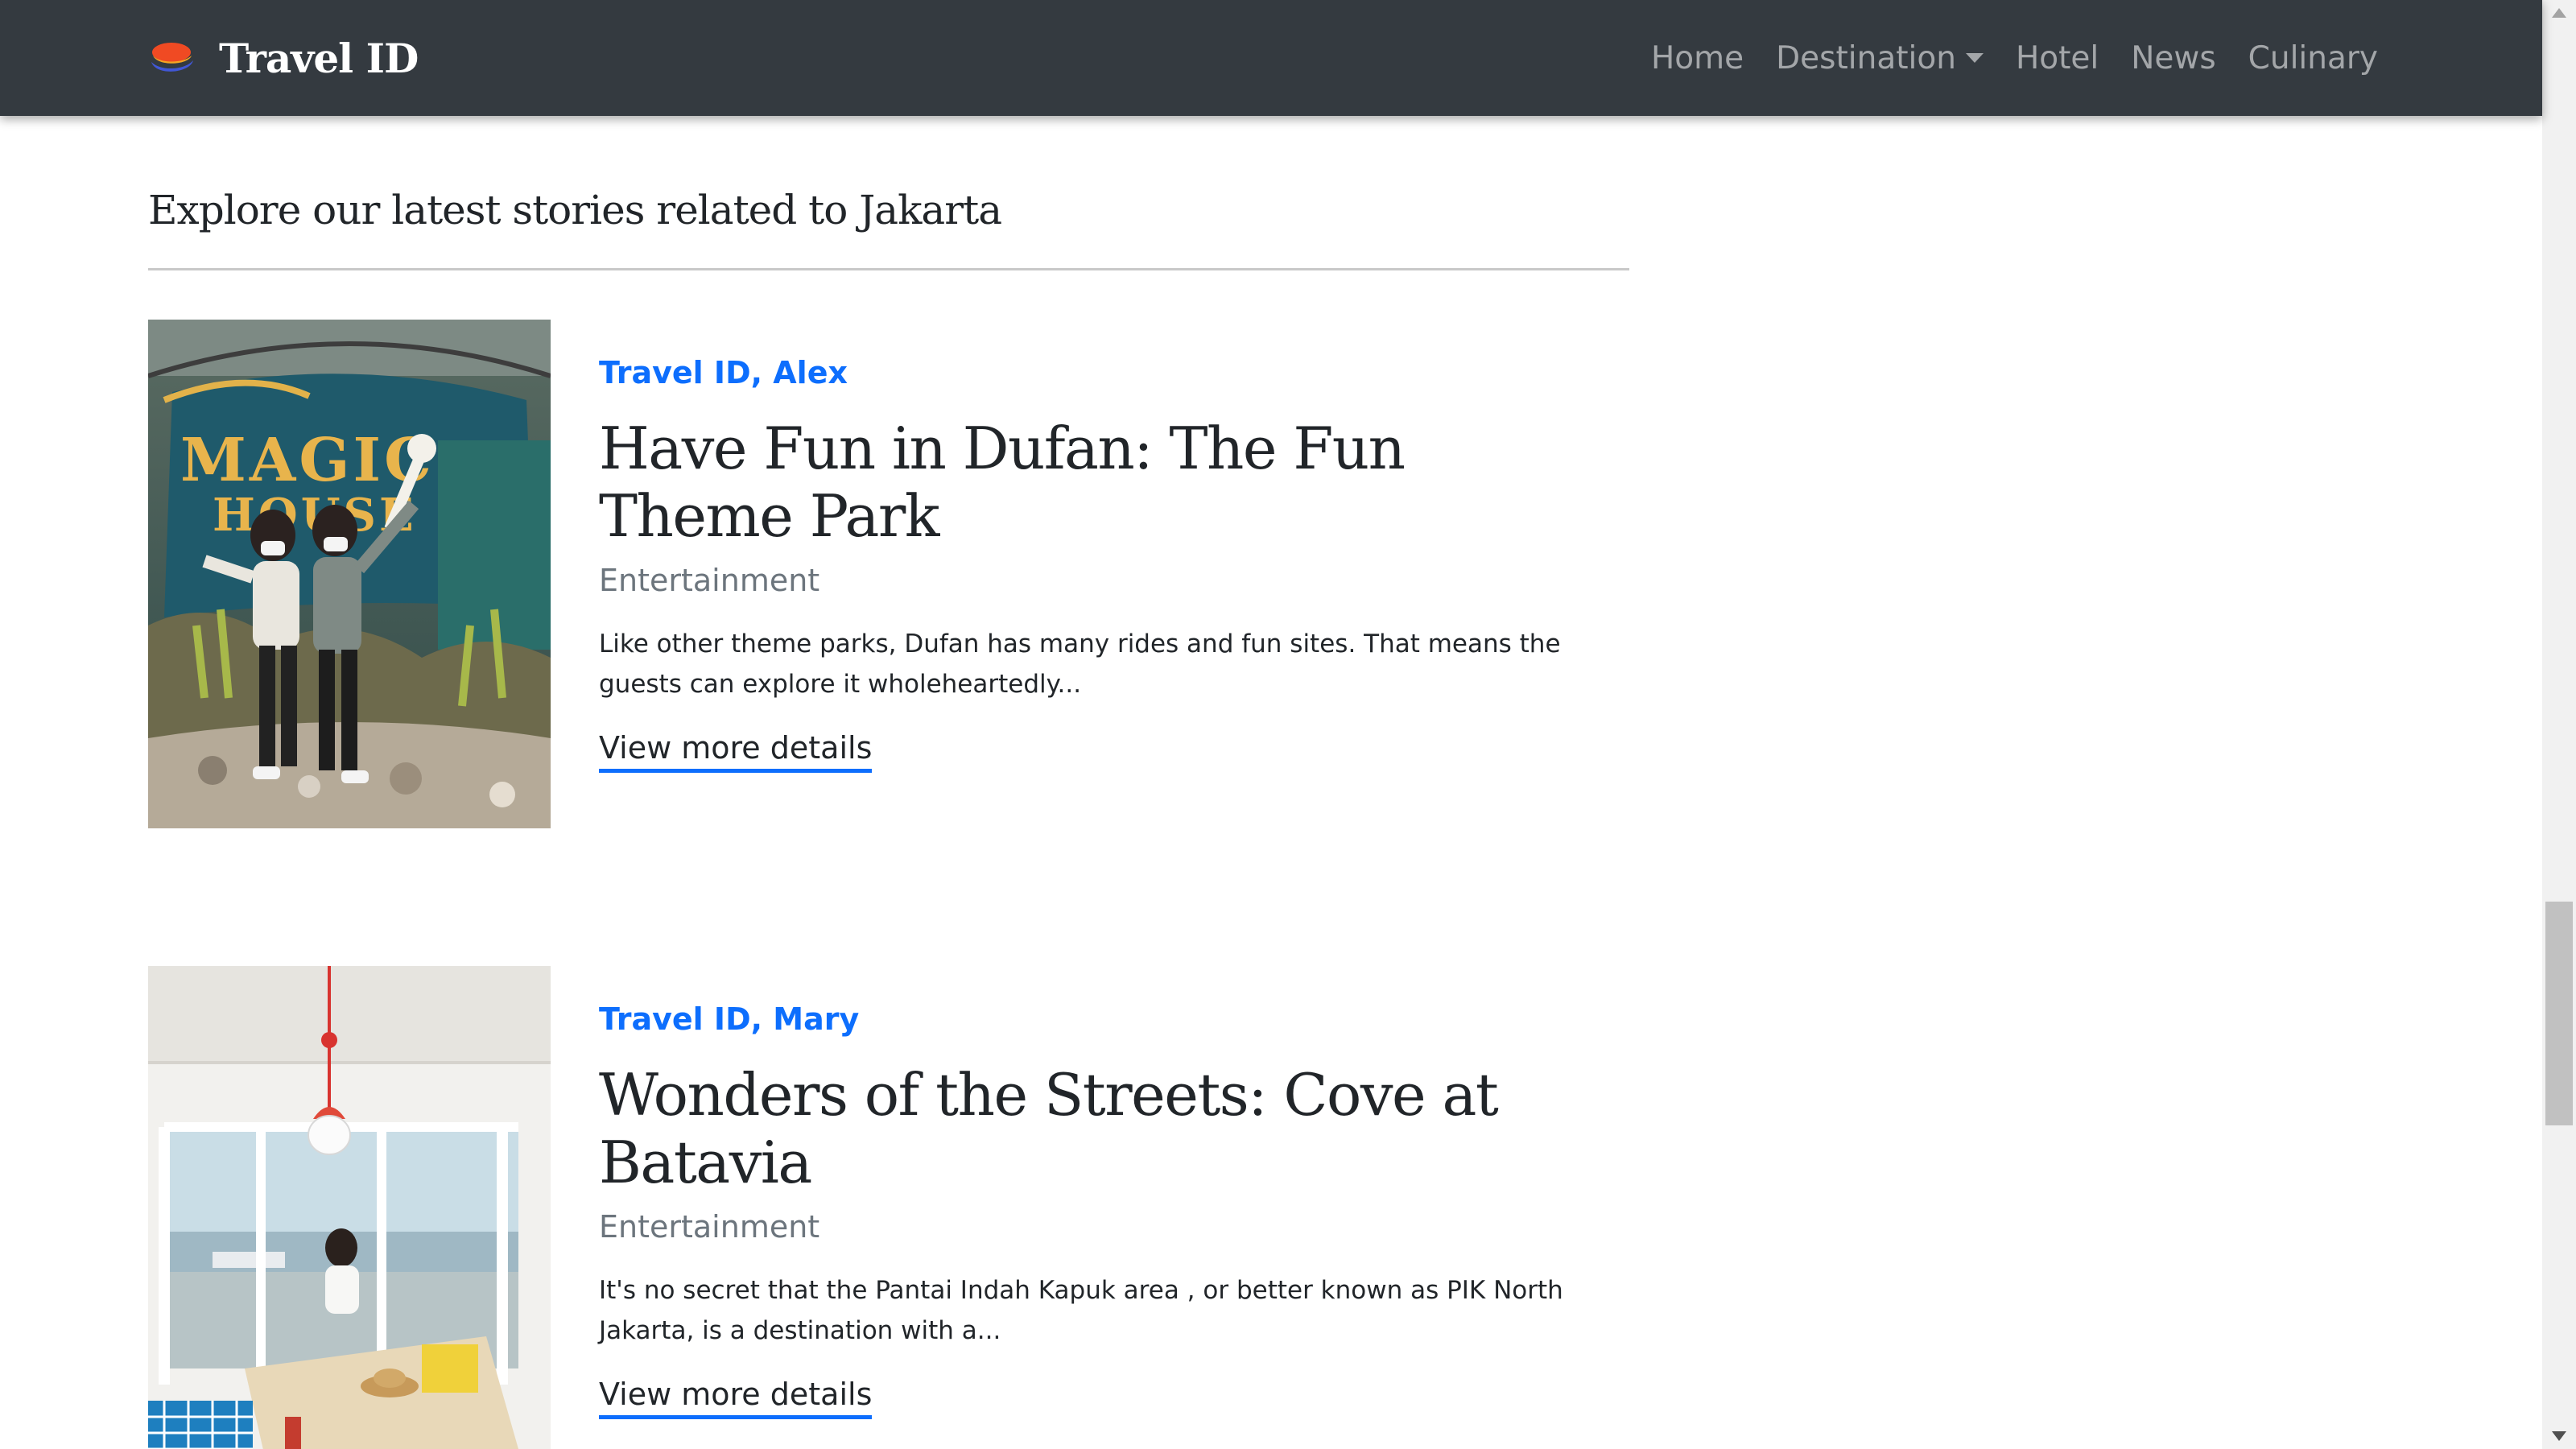 This screenshot has width=2576, height=1449. I want to click on story-author: Travel ID, Mary, so click(729, 1019).